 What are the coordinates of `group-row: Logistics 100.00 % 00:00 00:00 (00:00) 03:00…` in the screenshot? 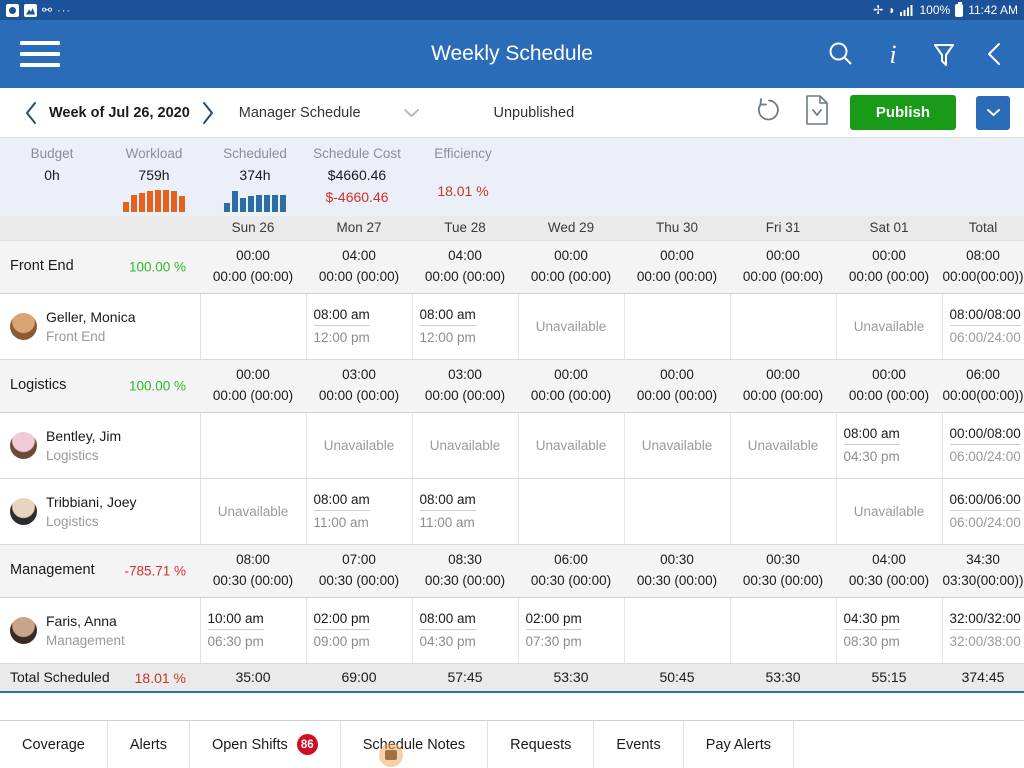 It's located at (512, 386).